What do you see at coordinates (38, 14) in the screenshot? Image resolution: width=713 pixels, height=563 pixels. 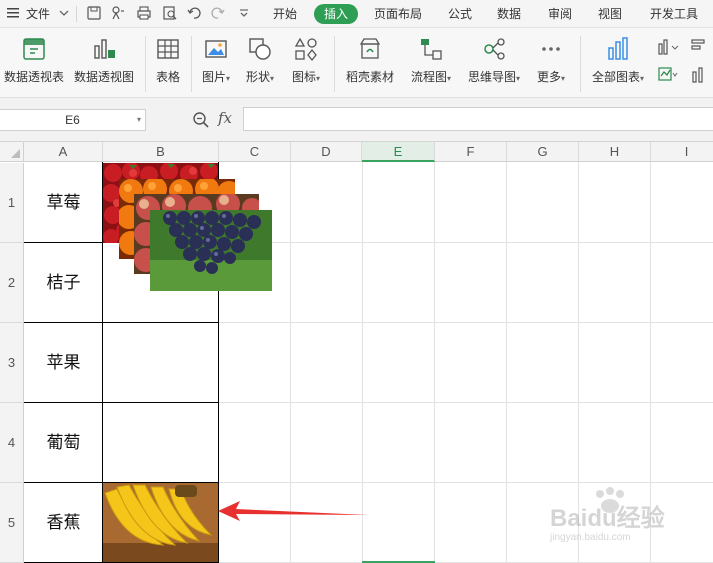 I see `file-menu: 文件` at bounding box center [38, 14].